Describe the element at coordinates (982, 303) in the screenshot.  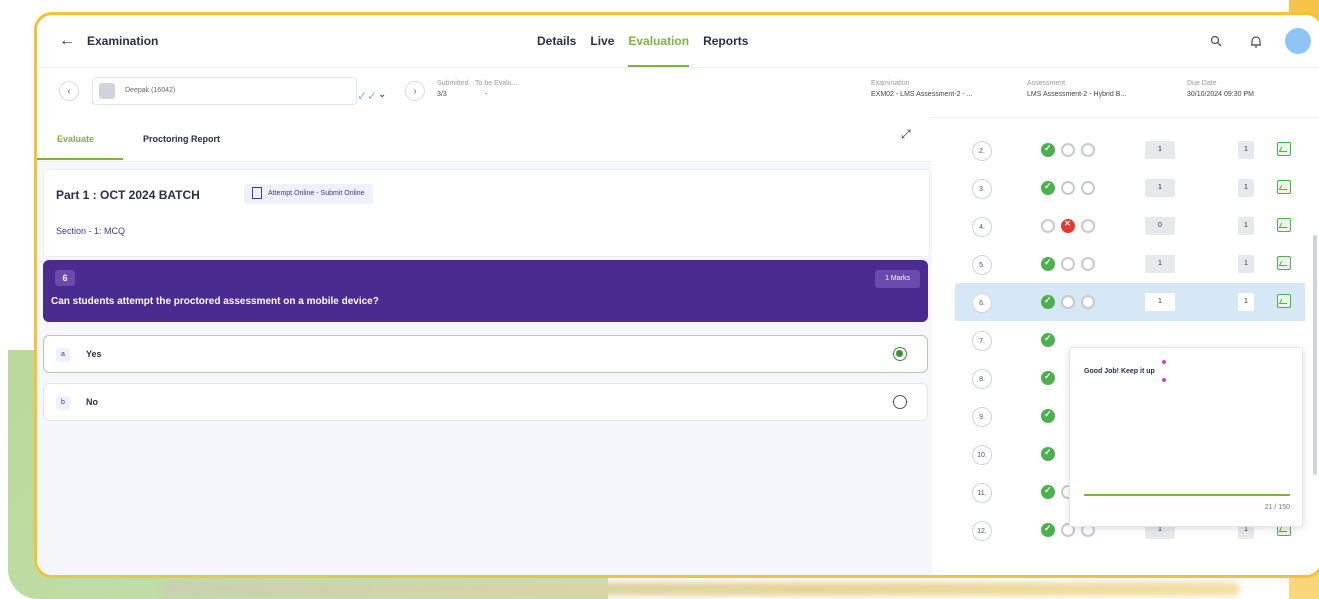
I see `question-number-badge: 6.` at that location.